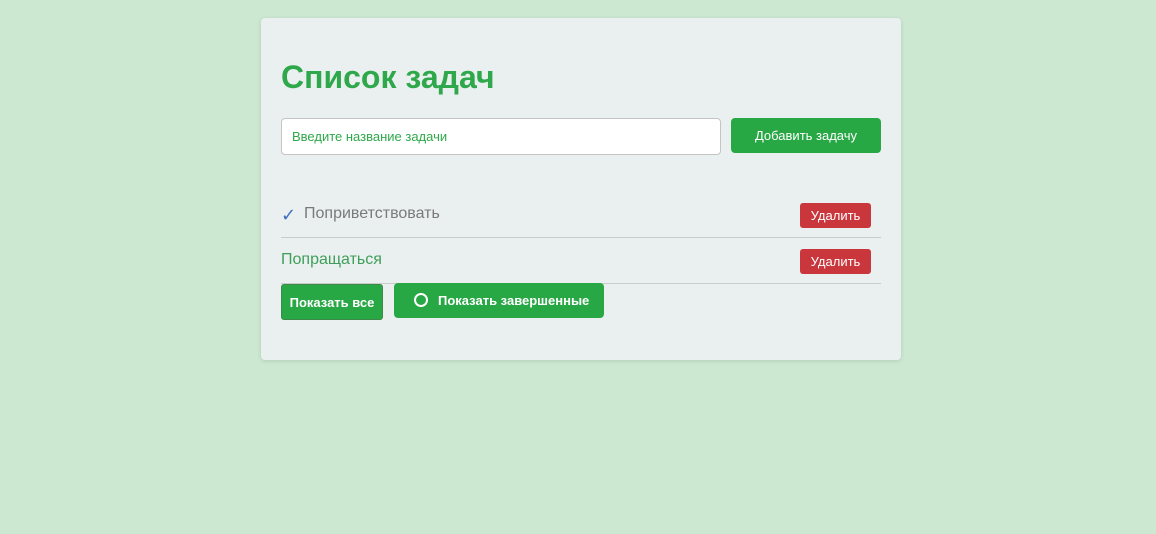  I want to click on show-completed-button: Показать завершенные, so click(499, 300).